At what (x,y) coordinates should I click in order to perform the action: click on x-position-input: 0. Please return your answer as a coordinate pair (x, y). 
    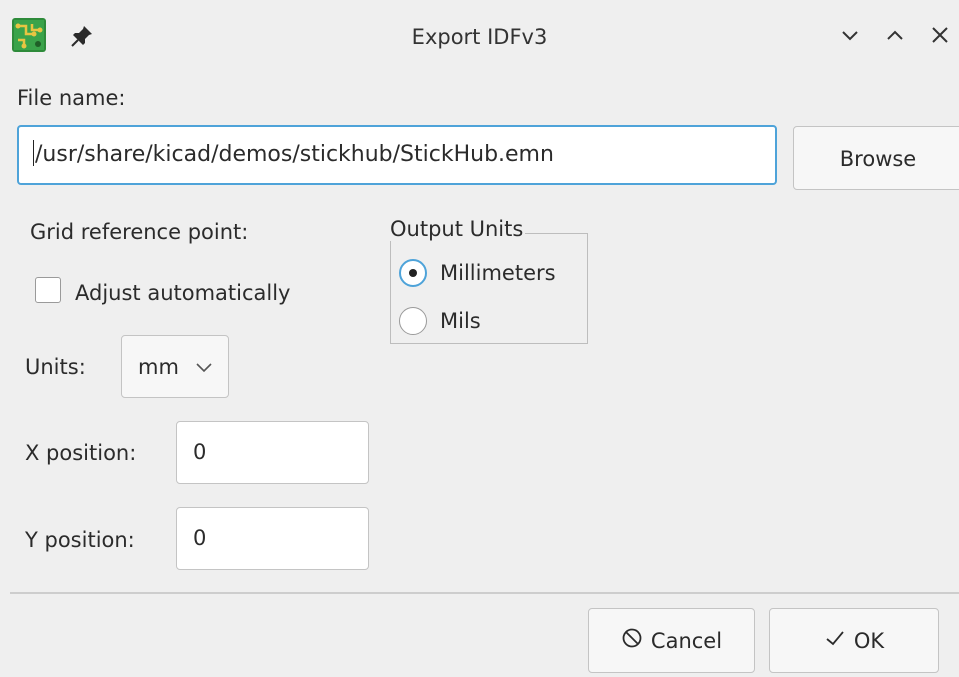
    Looking at the image, I should click on (272, 452).